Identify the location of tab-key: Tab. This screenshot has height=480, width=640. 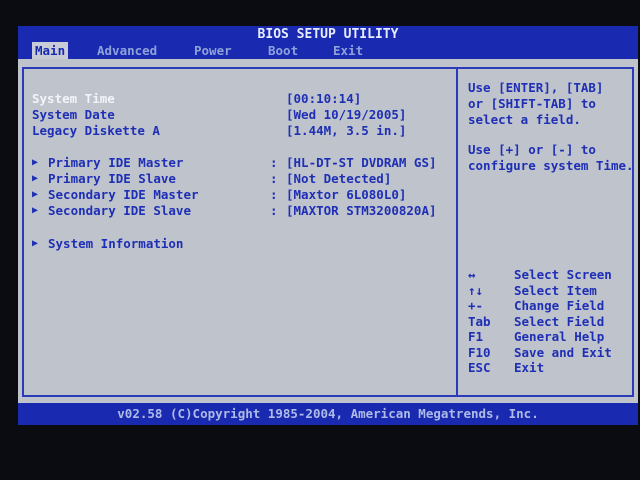
(479, 321).